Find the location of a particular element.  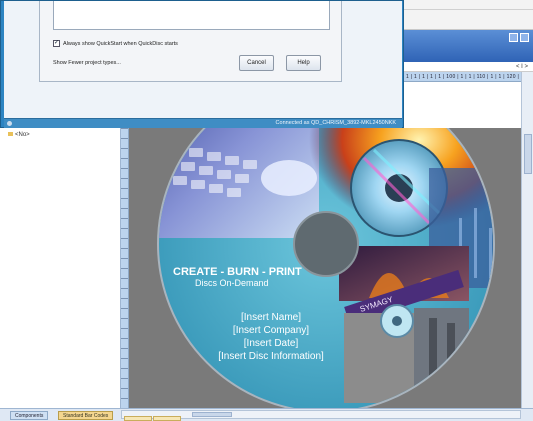

menu-strip is located at coordinates (468, 15).